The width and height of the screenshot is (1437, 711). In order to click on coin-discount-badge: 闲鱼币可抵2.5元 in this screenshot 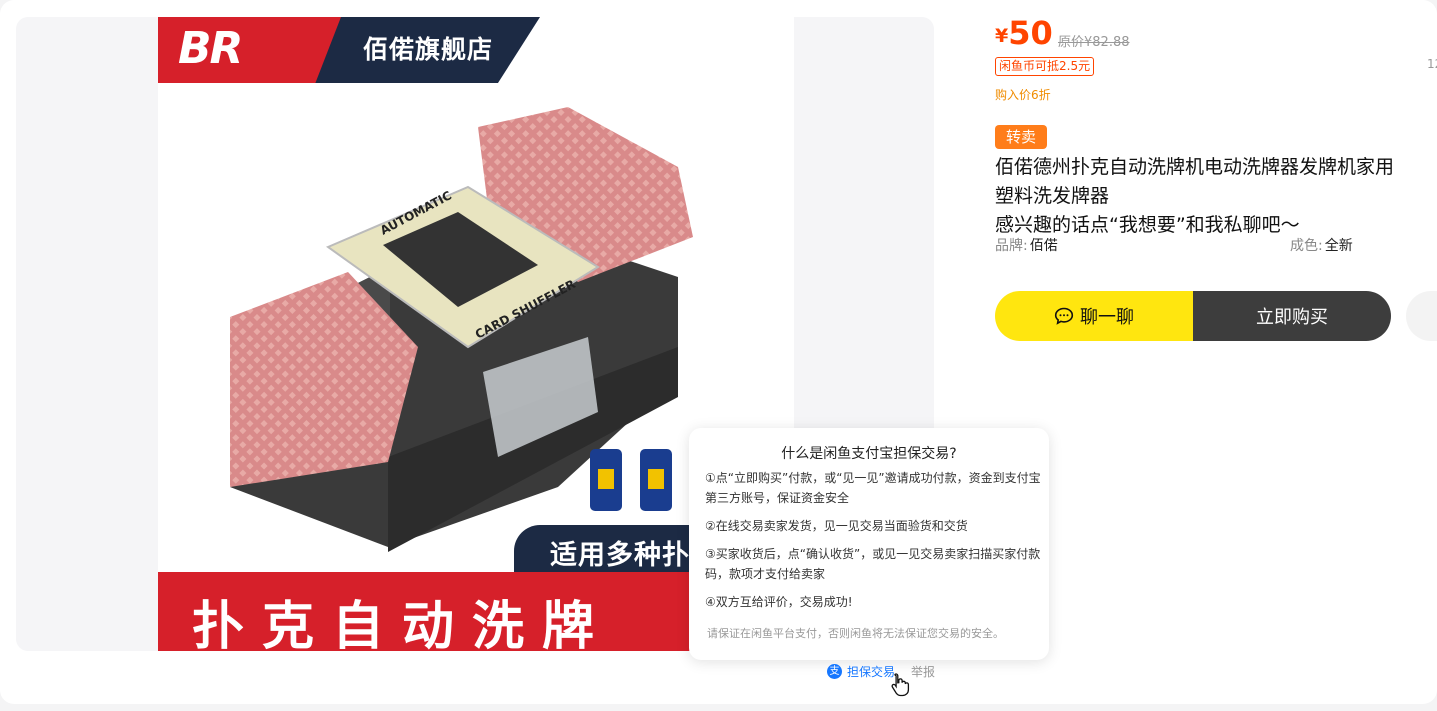, I will do `click(1045, 66)`.